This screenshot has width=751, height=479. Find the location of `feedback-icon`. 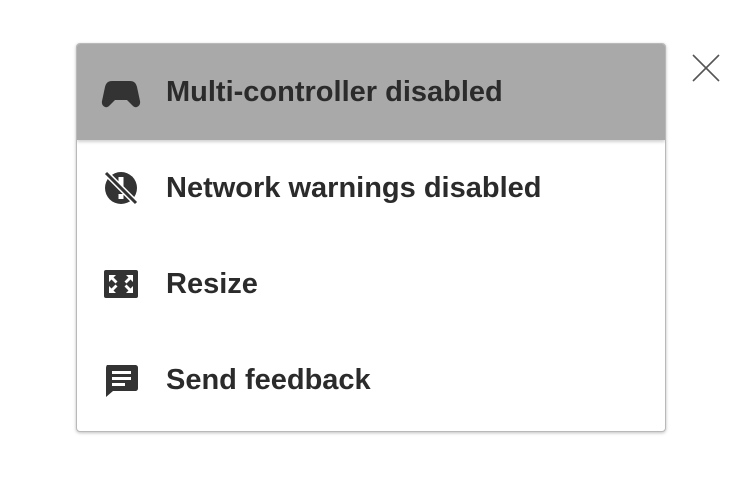

feedback-icon is located at coordinates (121, 380).